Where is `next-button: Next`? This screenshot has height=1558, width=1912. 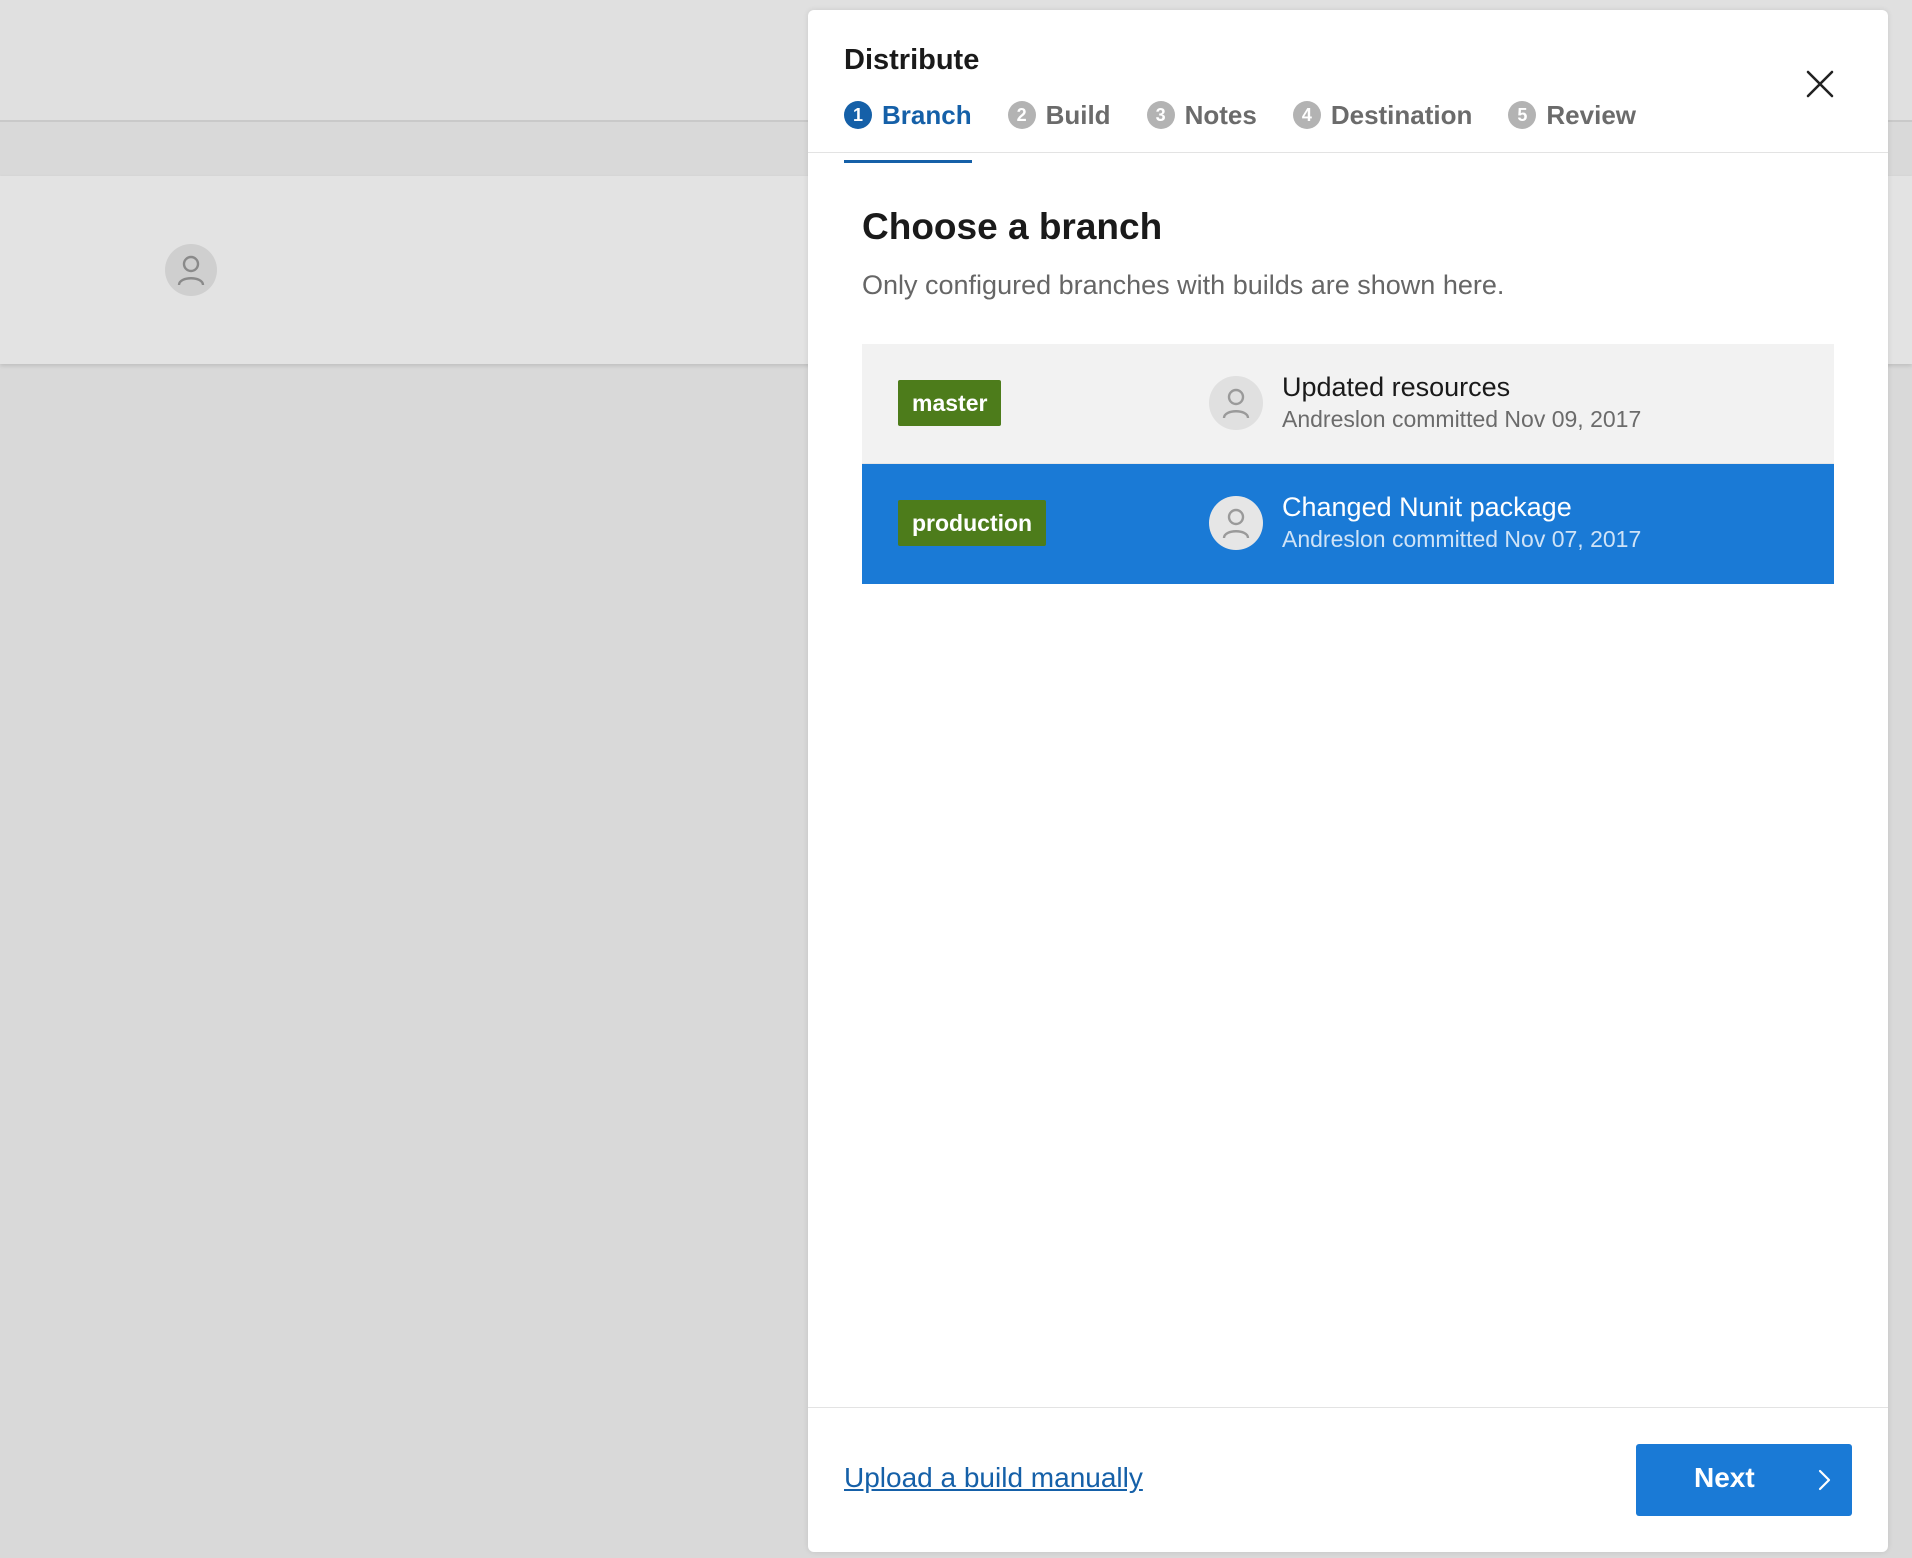
next-button: Next is located at coordinates (1744, 1480).